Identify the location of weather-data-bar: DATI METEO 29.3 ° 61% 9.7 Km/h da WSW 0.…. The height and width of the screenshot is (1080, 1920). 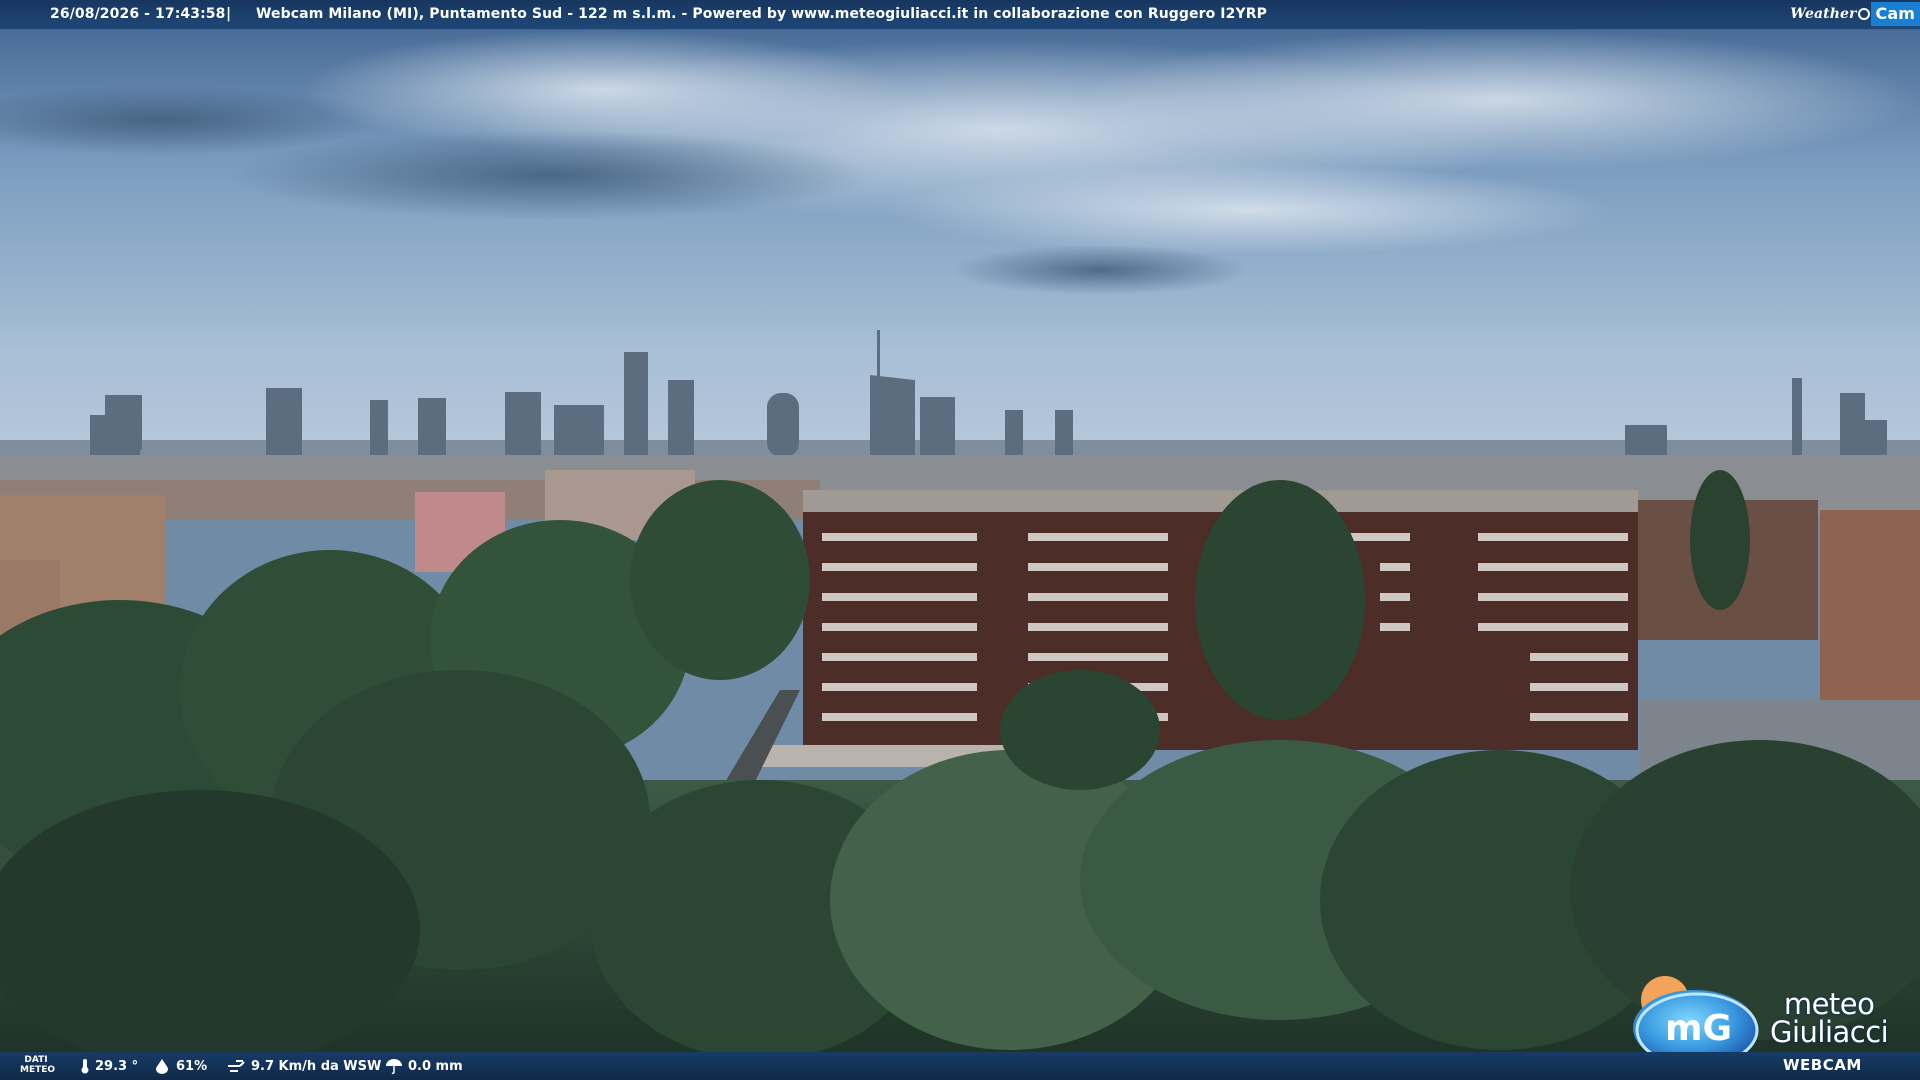
(960, 1066).